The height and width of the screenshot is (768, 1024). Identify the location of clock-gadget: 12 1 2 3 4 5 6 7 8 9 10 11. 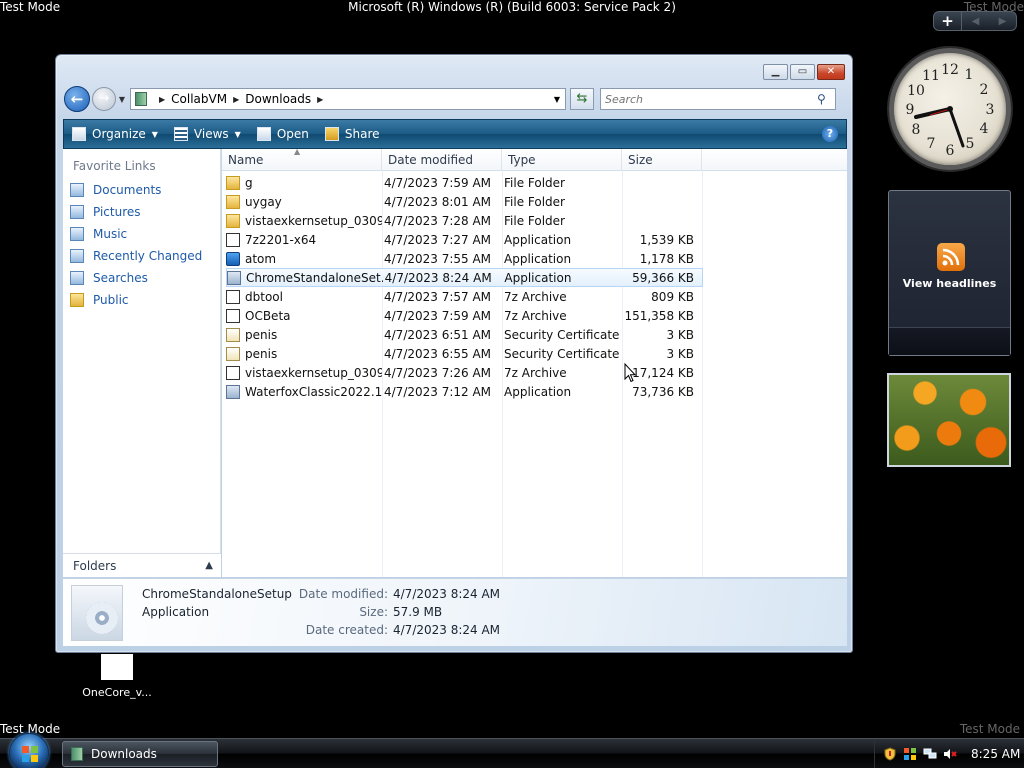
(950, 109).